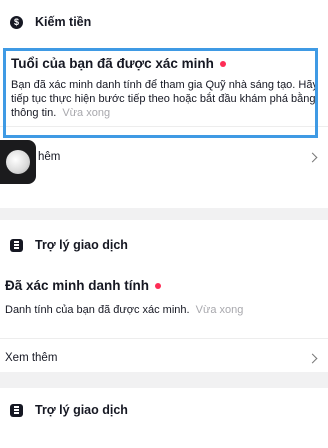 The image size is (328, 448). I want to click on assistant-card: Trợ lý giao dịch, so click(164, 418).